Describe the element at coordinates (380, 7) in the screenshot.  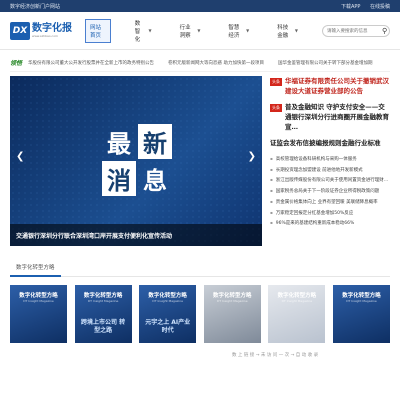
I see `submit-article-link: 在线投稿` at that location.